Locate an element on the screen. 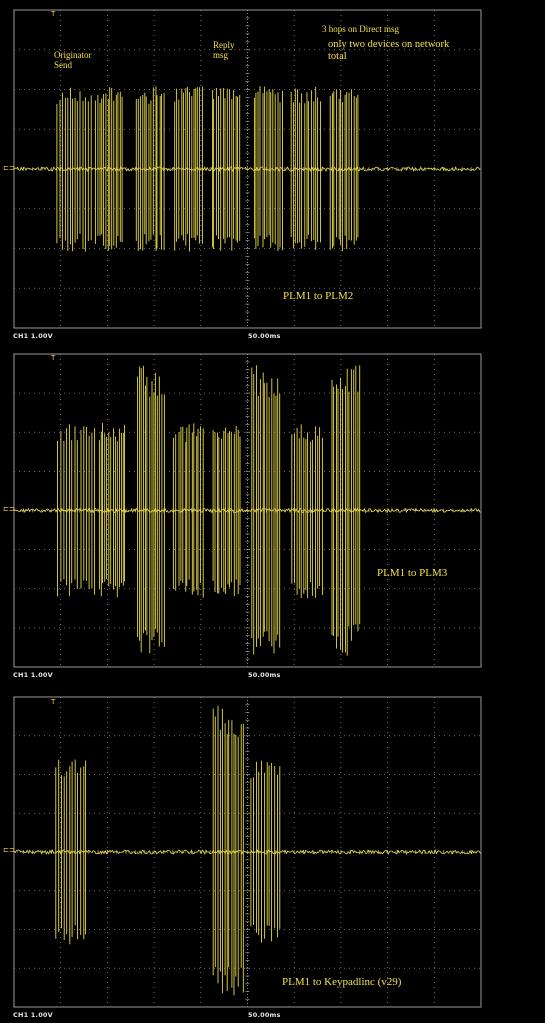 The image size is (545, 1023). annotation-network: only two devices on network total is located at coordinates (389, 51).